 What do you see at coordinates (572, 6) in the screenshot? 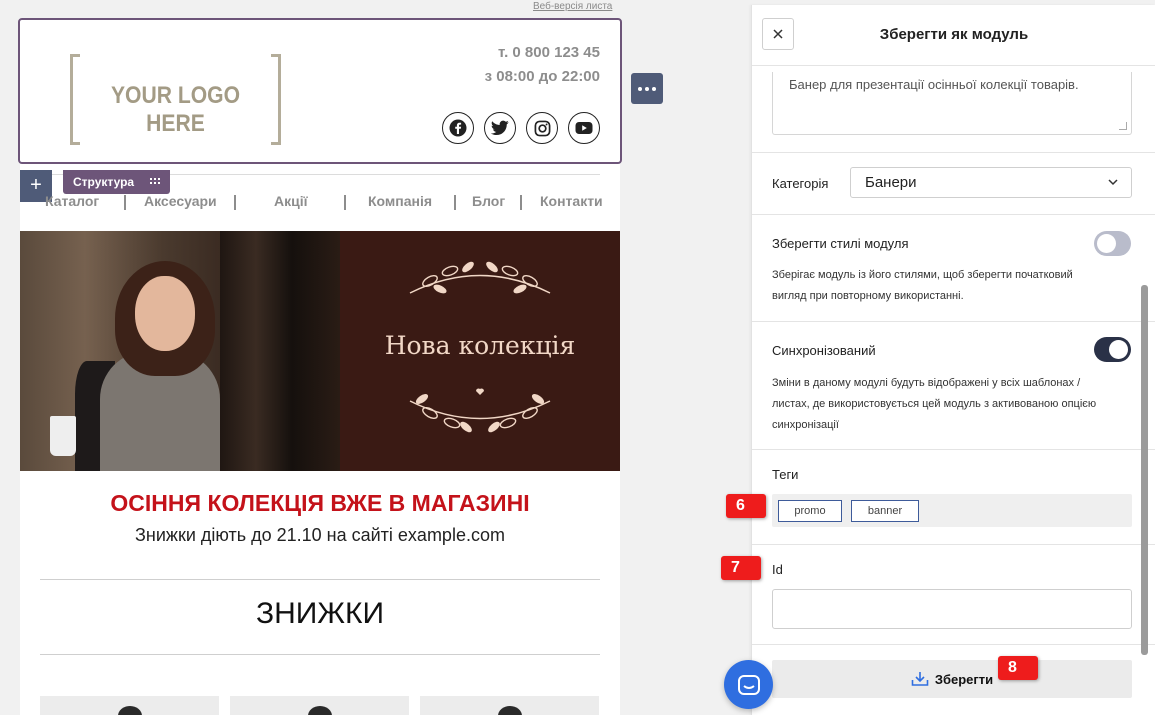
I see `web-version-link: Веб-версія листа` at bounding box center [572, 6].